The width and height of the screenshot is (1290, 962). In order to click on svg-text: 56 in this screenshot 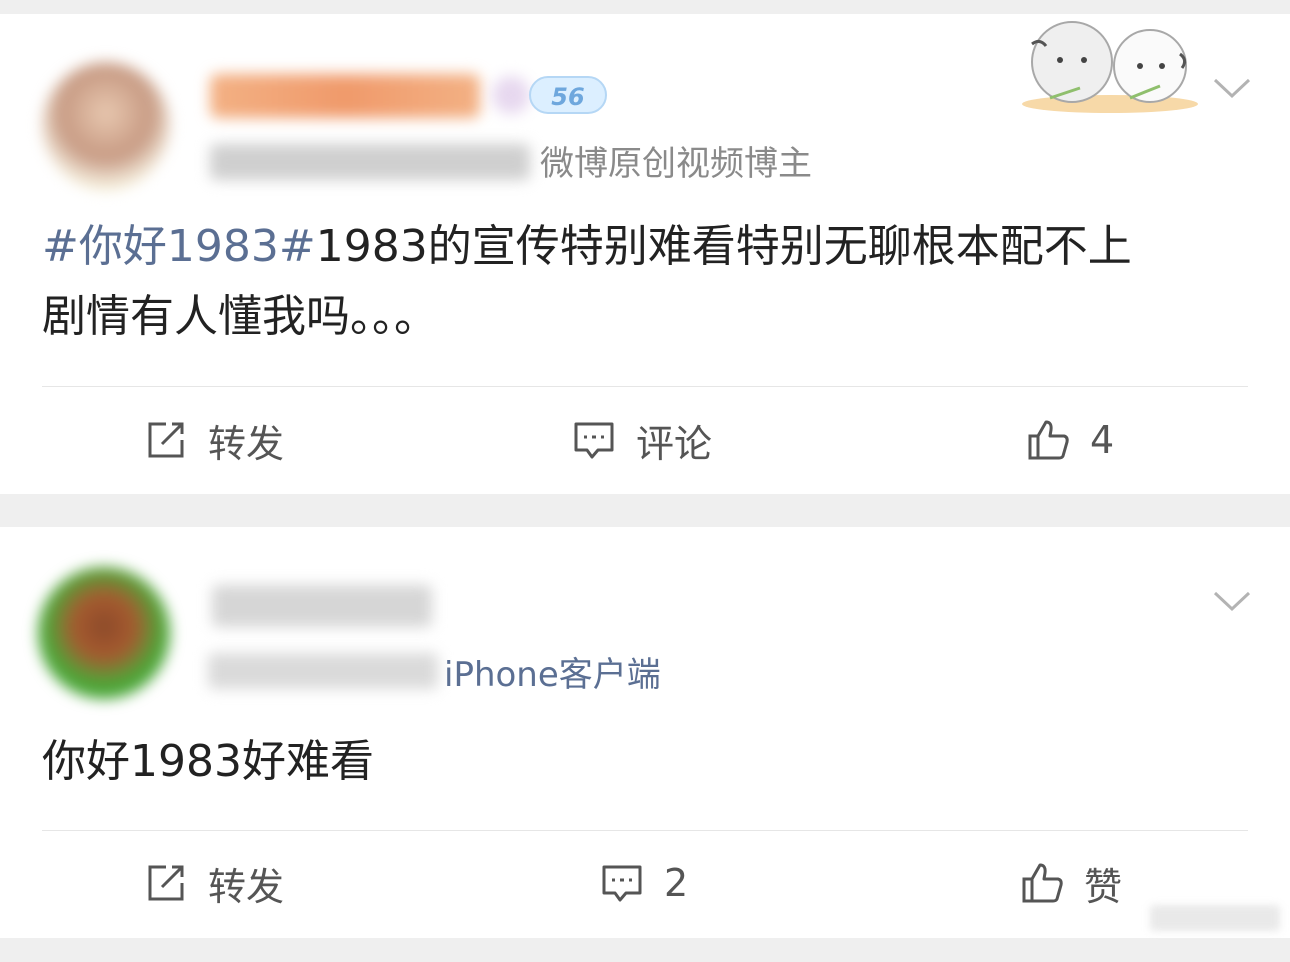, I will do `click(567, 97)`.